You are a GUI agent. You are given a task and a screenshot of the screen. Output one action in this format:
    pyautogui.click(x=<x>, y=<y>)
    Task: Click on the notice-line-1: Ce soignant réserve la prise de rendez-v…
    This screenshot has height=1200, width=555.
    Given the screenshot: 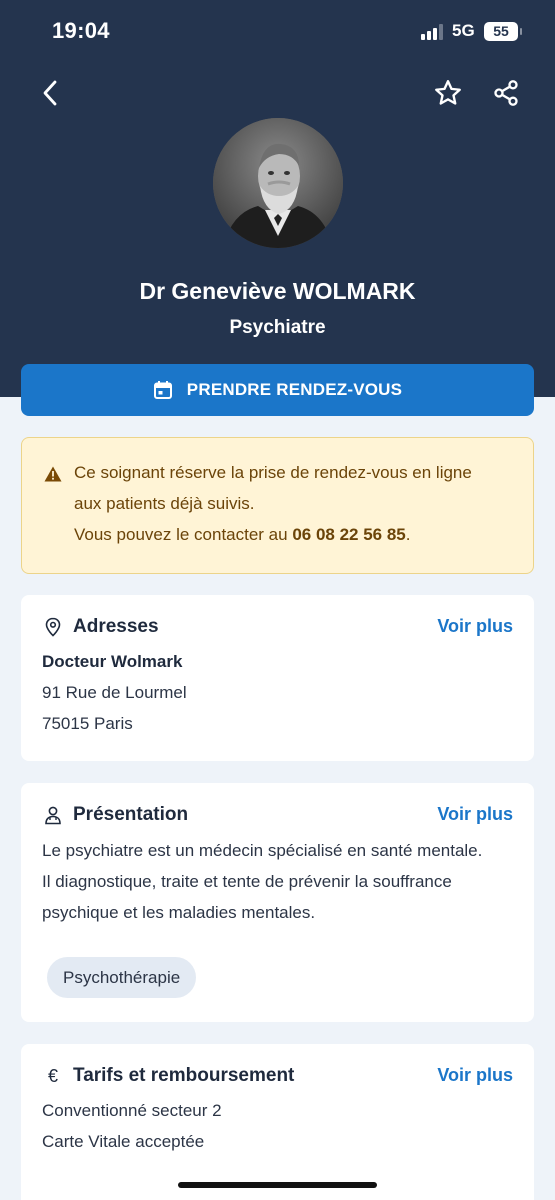 What is the action you would take?
    pyautogui.click(x=273, y=472)
    